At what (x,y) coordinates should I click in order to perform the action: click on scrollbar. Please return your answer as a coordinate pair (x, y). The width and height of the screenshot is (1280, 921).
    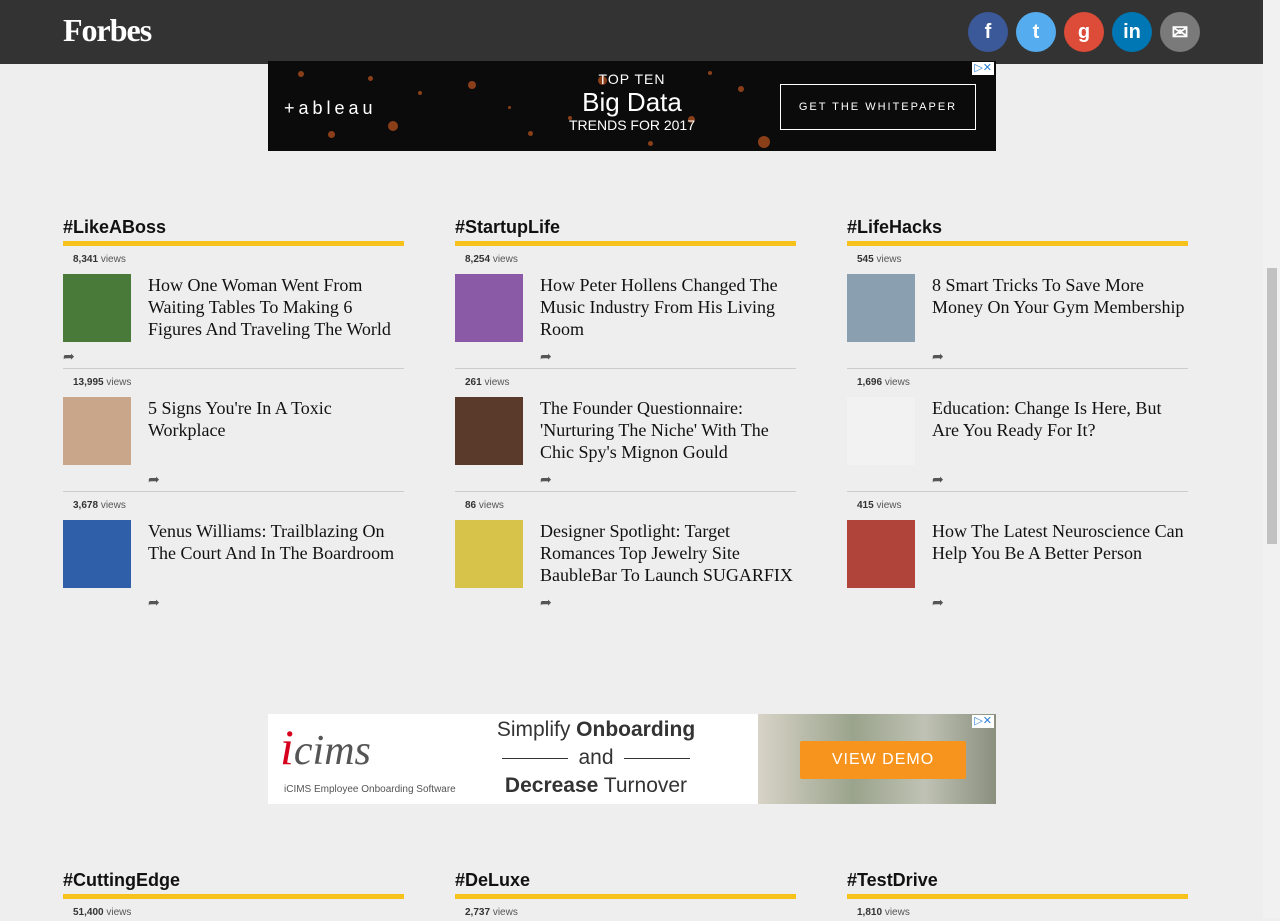
    Looking at the image, I should click on (1271, 459).